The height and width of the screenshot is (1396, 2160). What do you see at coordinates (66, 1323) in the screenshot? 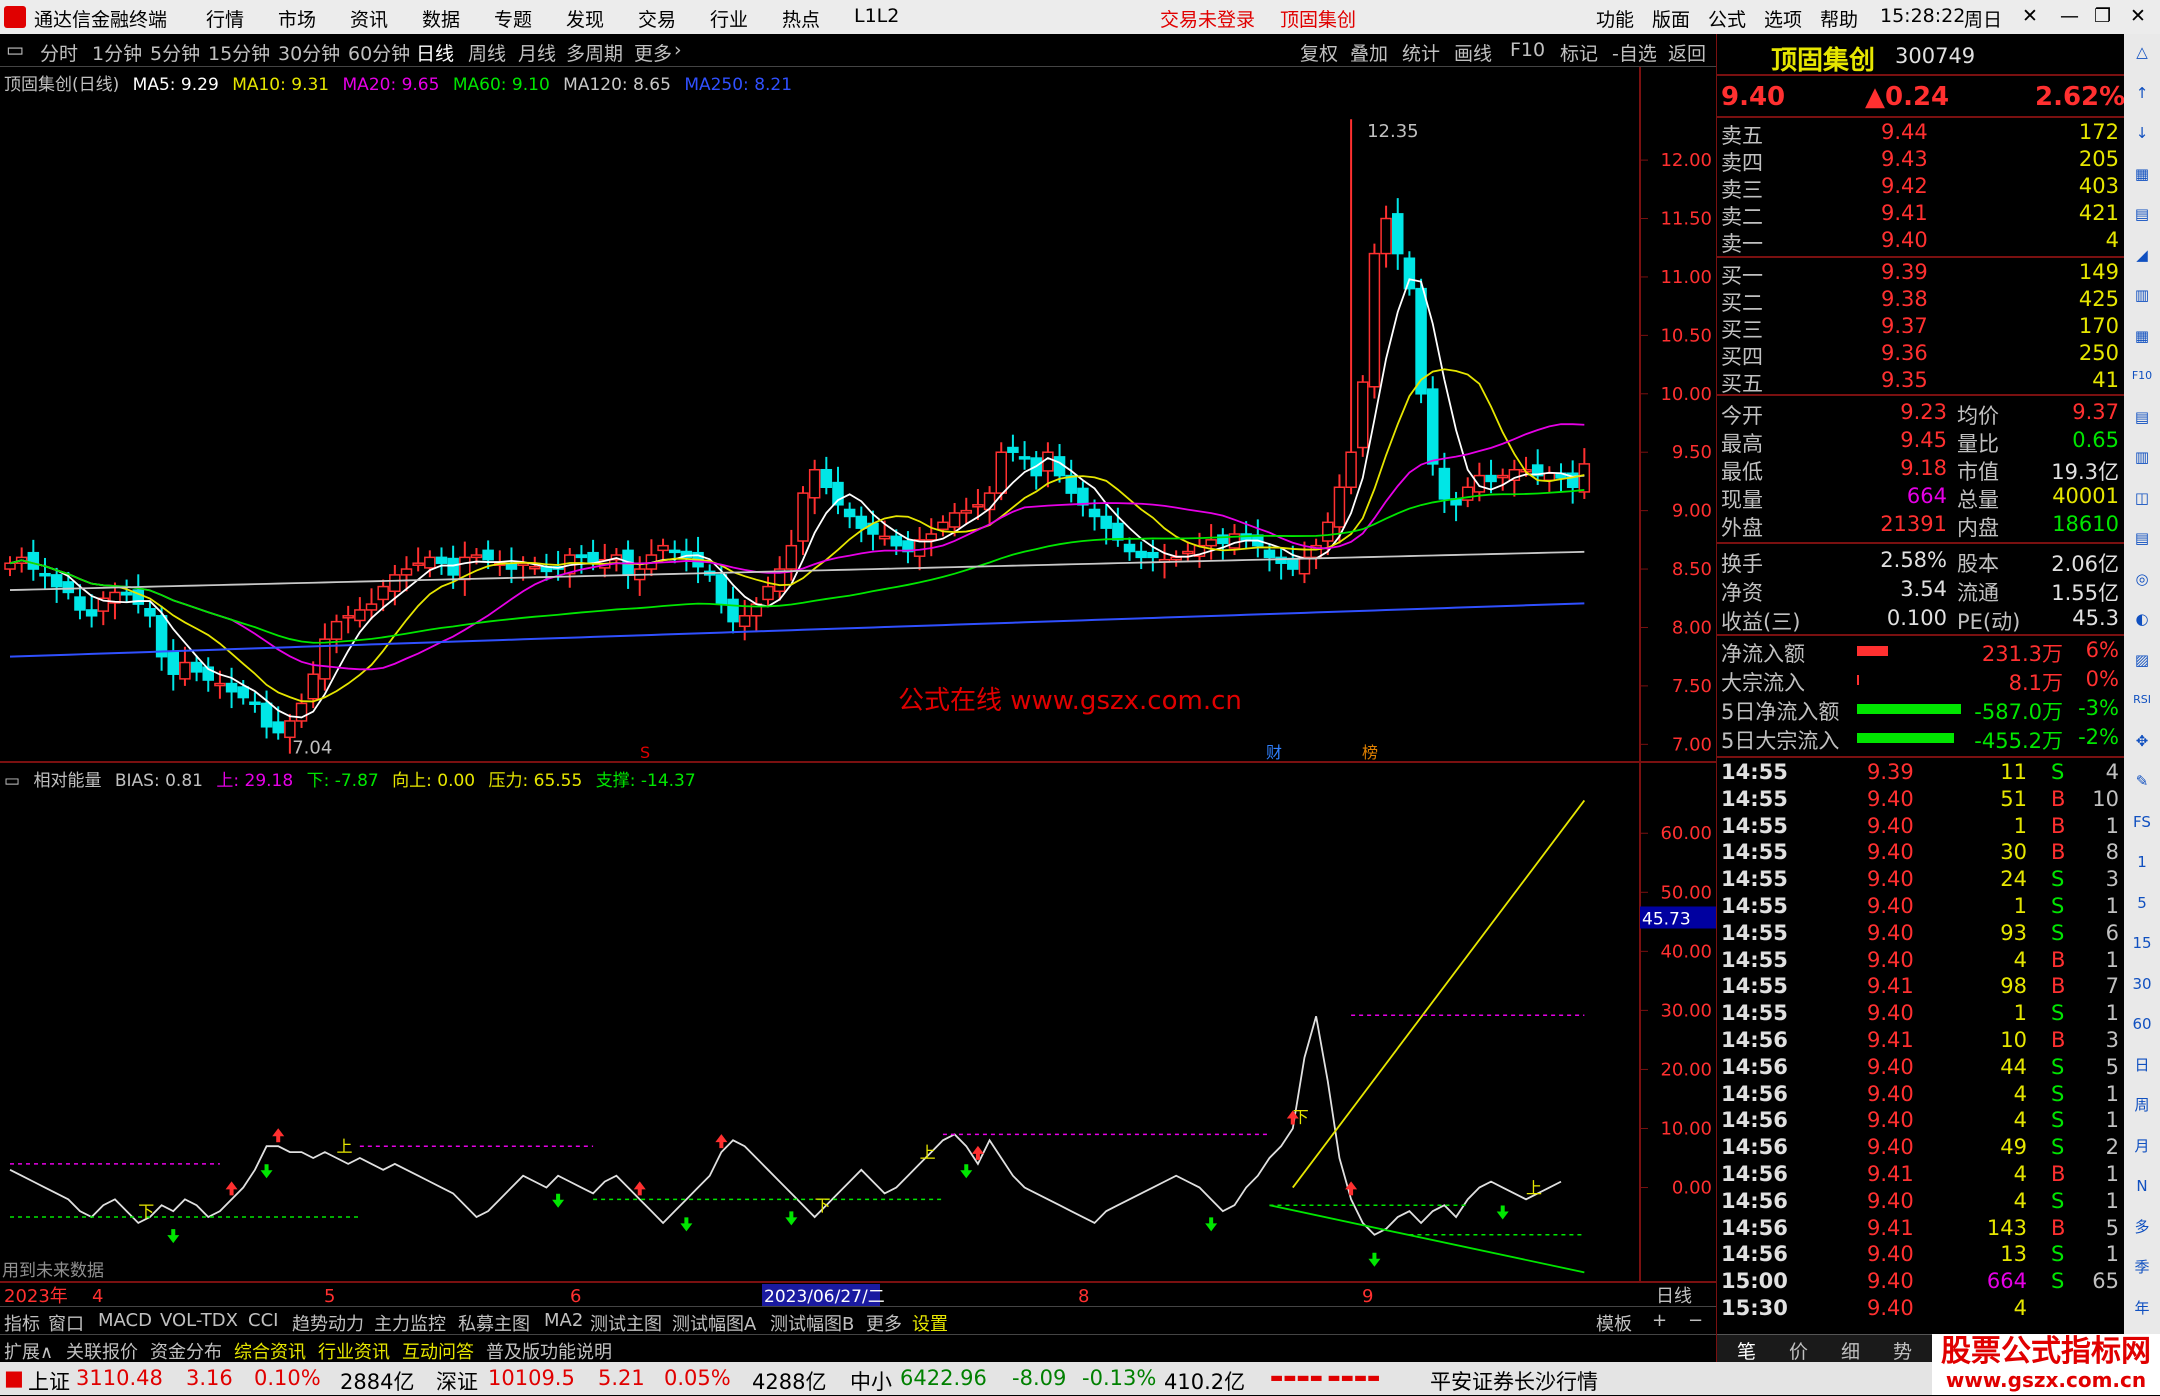
I see `indicator-tab: 窗口` at bounding box center [66, 1323].